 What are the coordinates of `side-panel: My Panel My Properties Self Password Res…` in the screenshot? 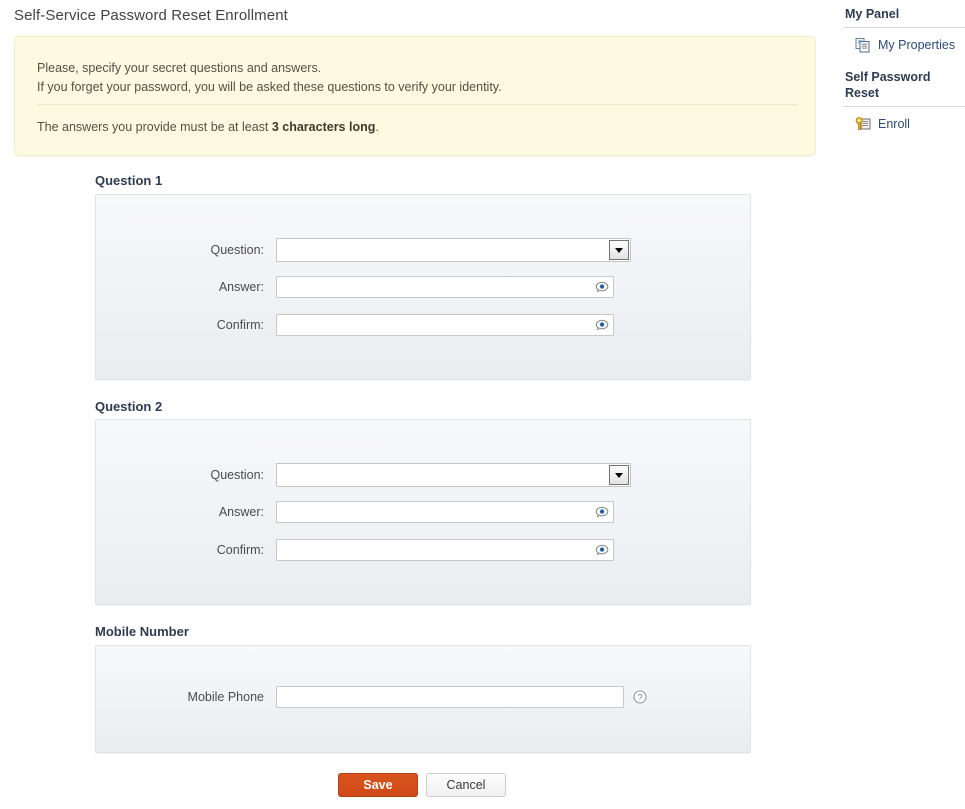 It's located at (904, 69).